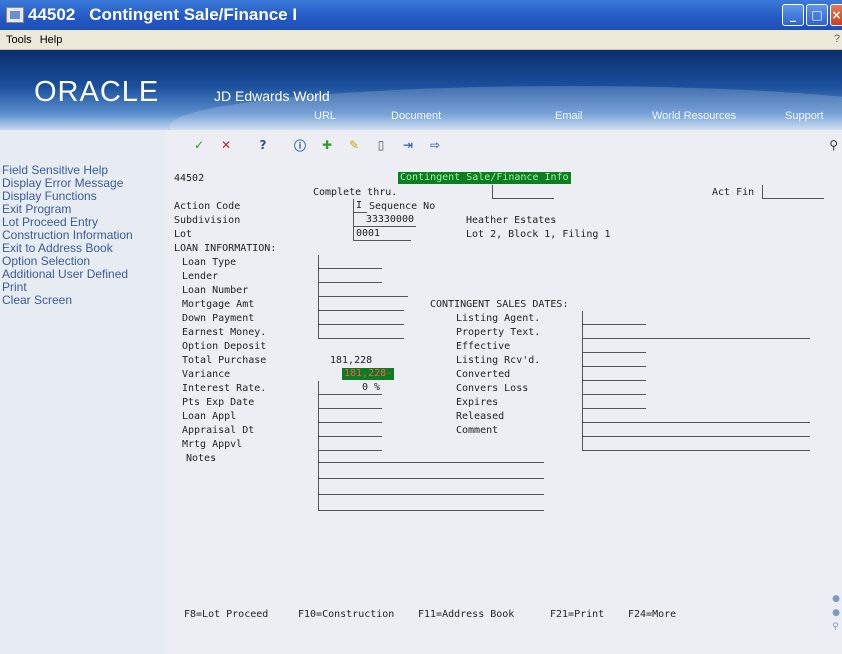 Image resolution: width=842 pixels, height=654 pixels. Describe the element at coordinates (363, 290) in the screenshot. I see `loan-number-field` at that location.